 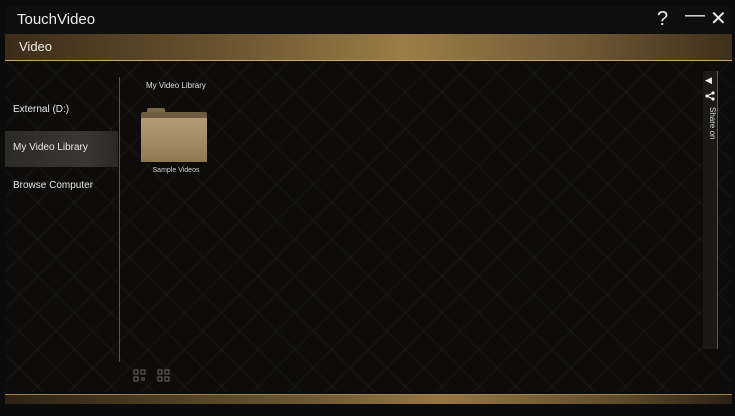 What do you see at coordinates (368, 47) in the screenshot?
I see `section-header: Video` at bounding box center [368, 47].